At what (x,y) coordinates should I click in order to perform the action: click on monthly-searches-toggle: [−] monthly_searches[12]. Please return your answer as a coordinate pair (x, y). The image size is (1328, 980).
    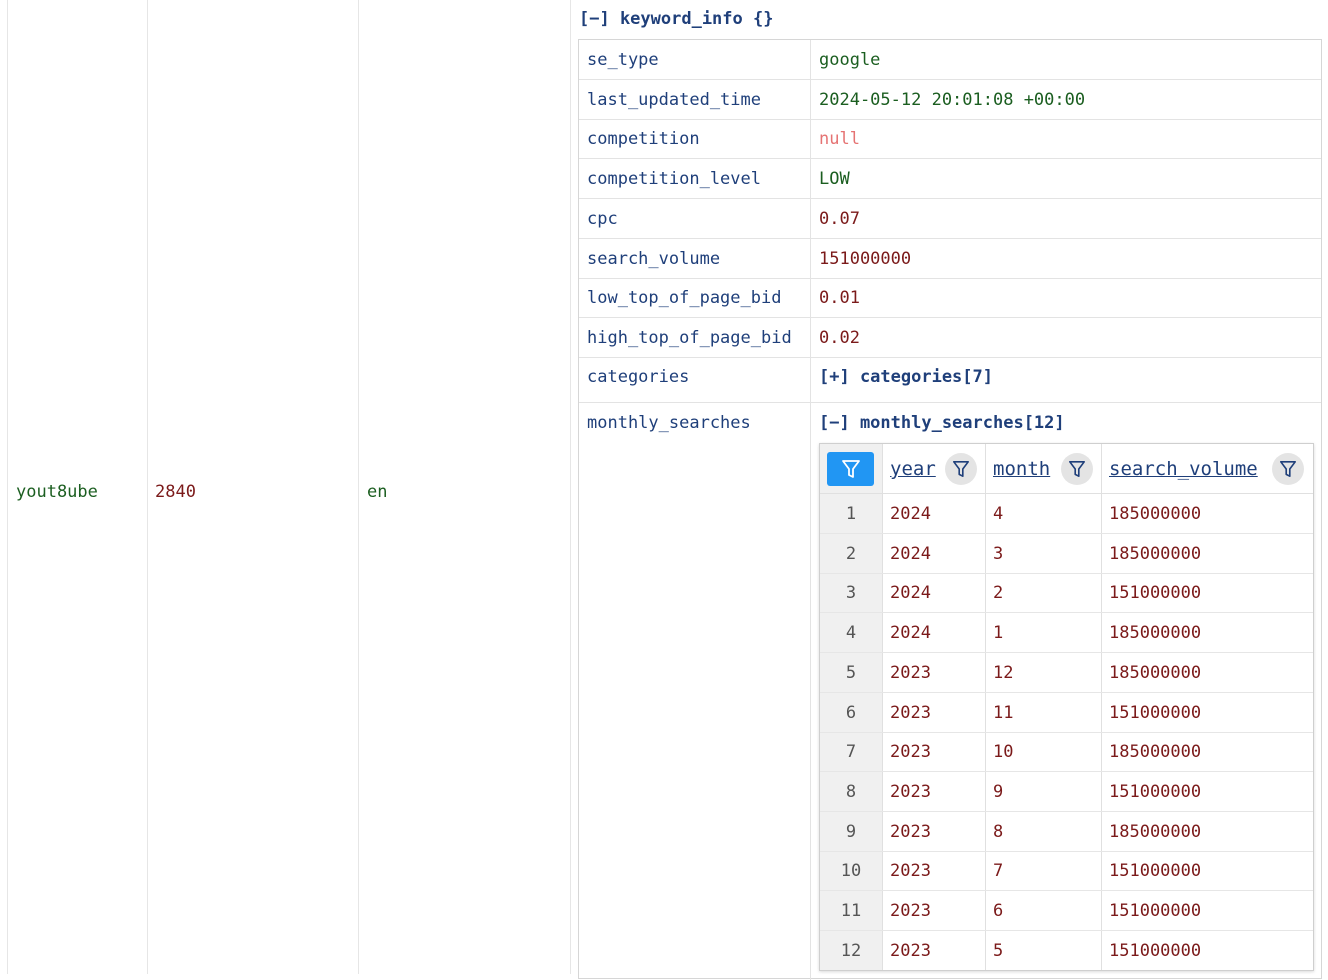
    Looking at the image, I should click on (942, 423).